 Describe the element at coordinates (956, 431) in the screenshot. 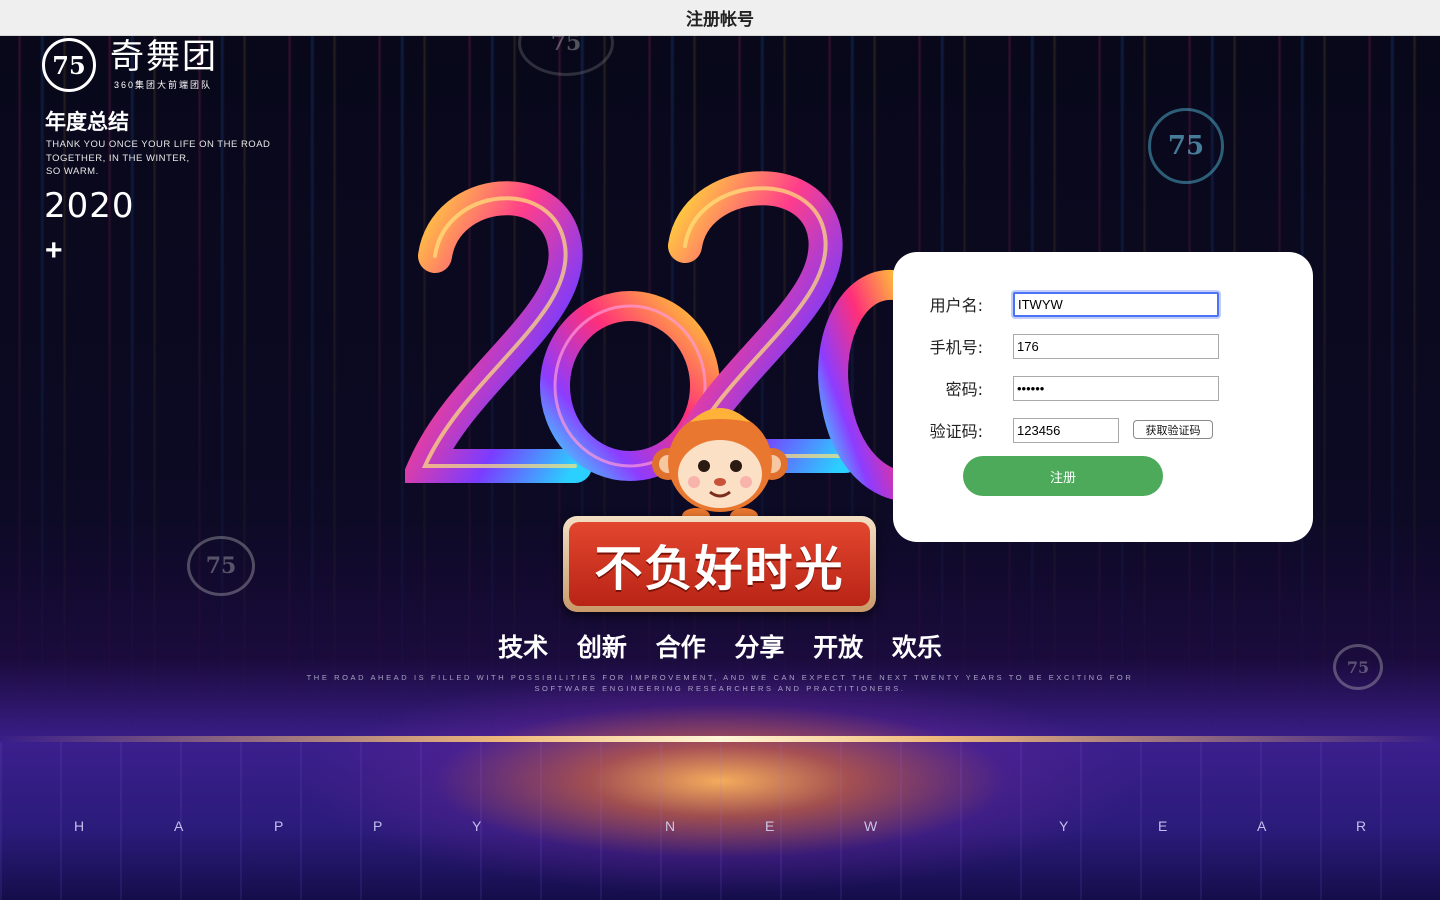

I see `code-label: 验证码:` at that location.